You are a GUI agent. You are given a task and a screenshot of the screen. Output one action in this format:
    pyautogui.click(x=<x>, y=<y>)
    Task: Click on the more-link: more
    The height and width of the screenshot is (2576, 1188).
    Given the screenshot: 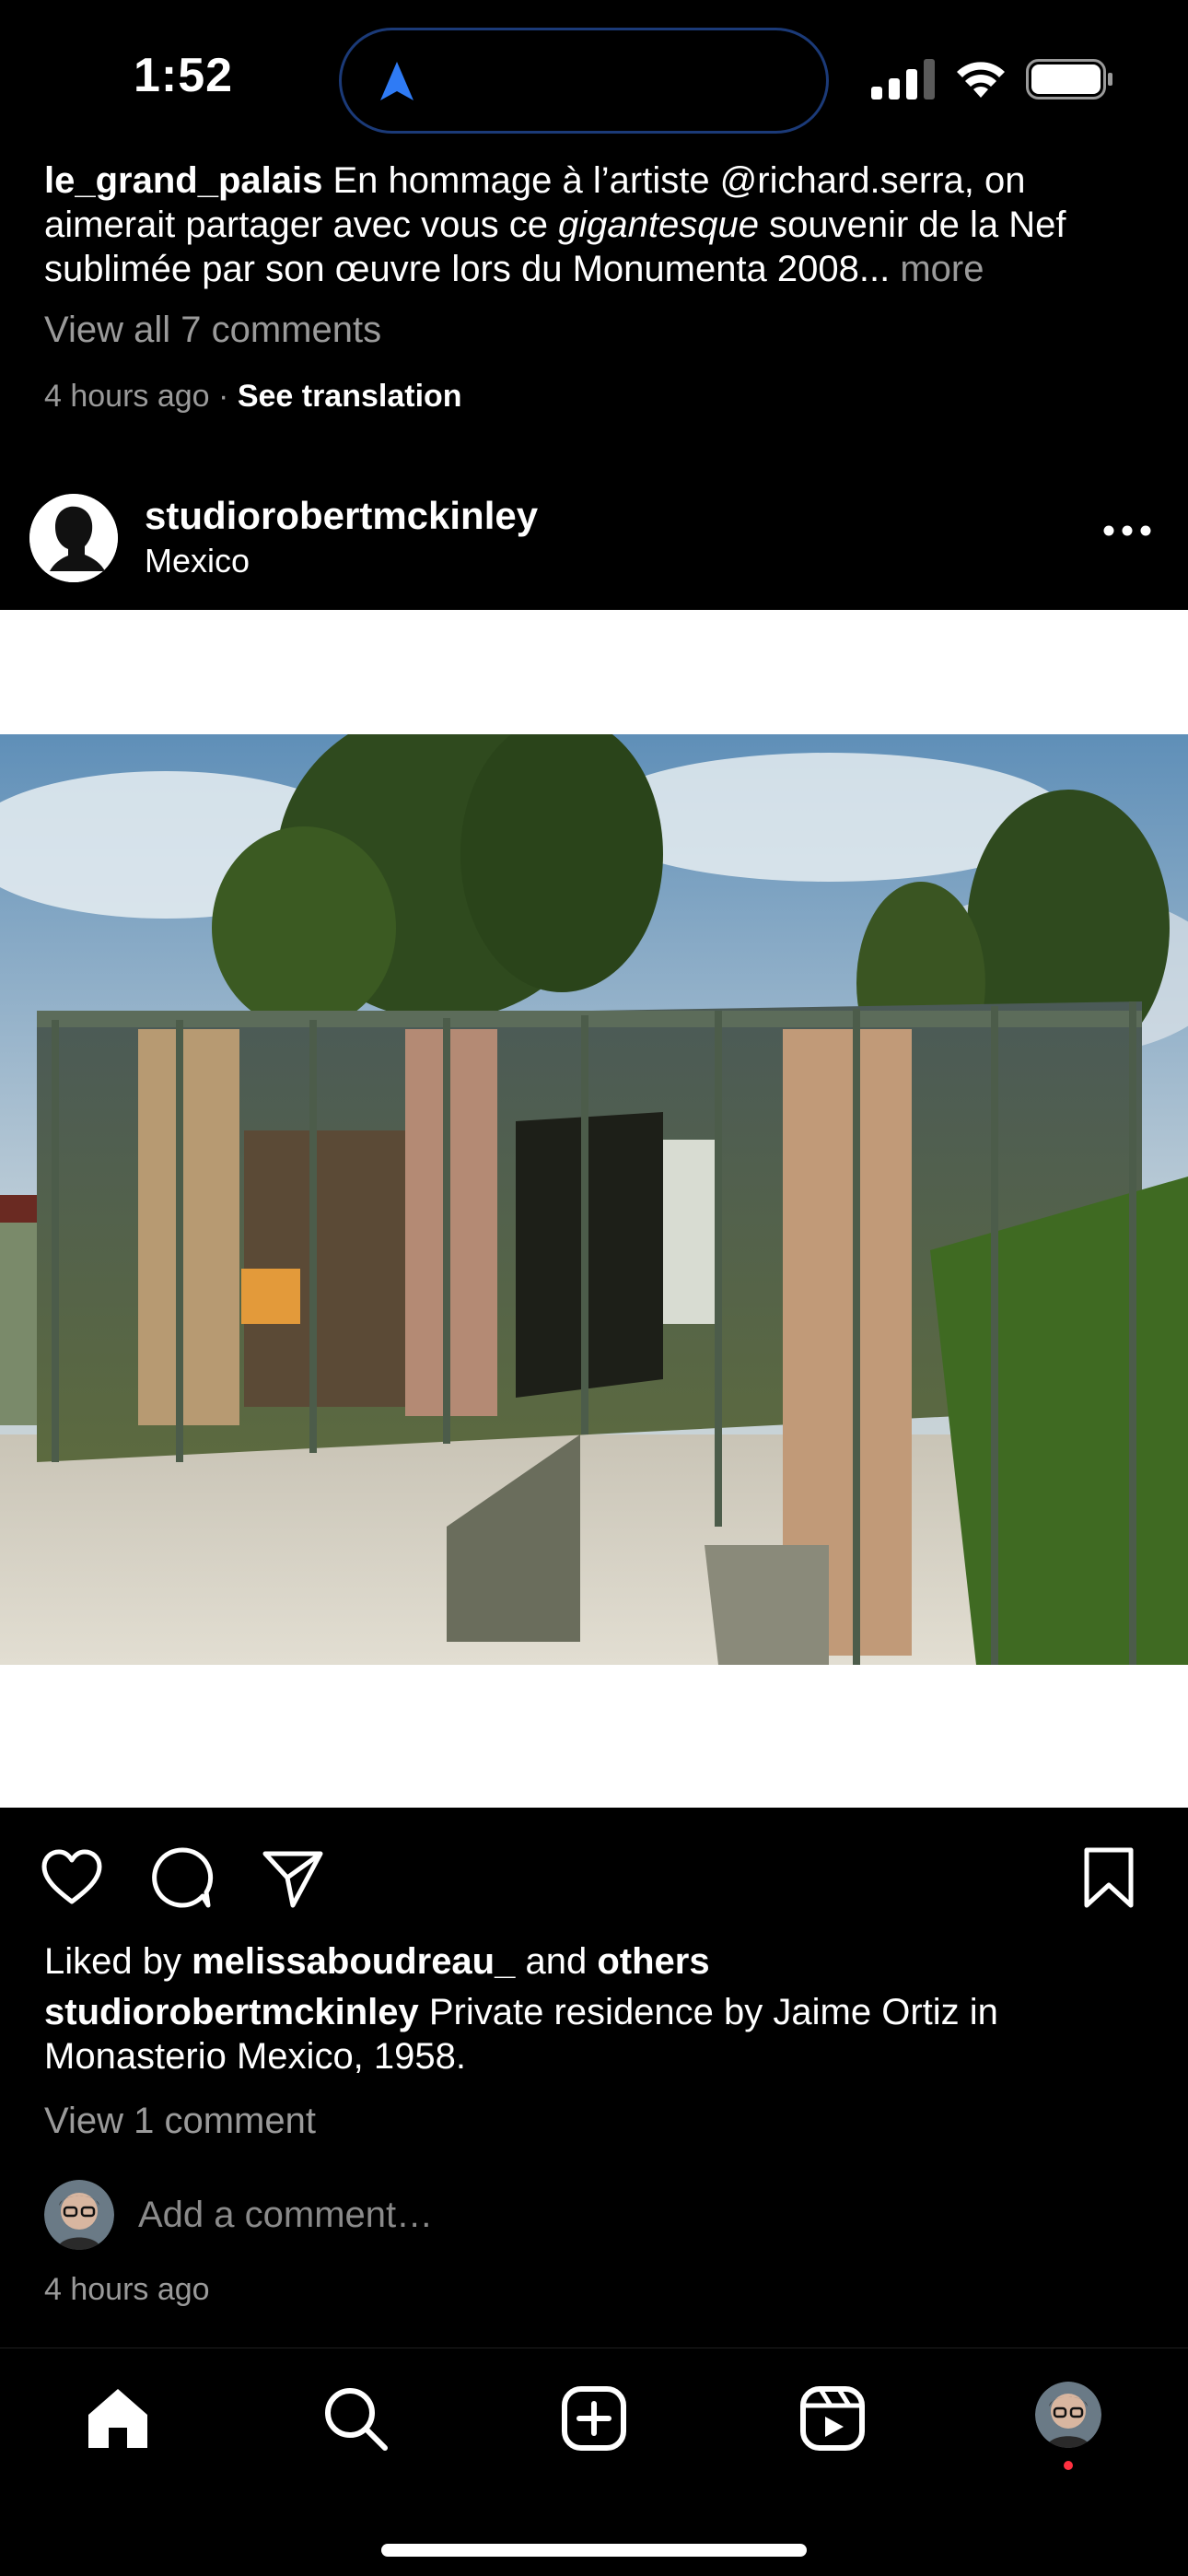 What is the action you would take?
    pyautogui.click(x=937, y=269)
    